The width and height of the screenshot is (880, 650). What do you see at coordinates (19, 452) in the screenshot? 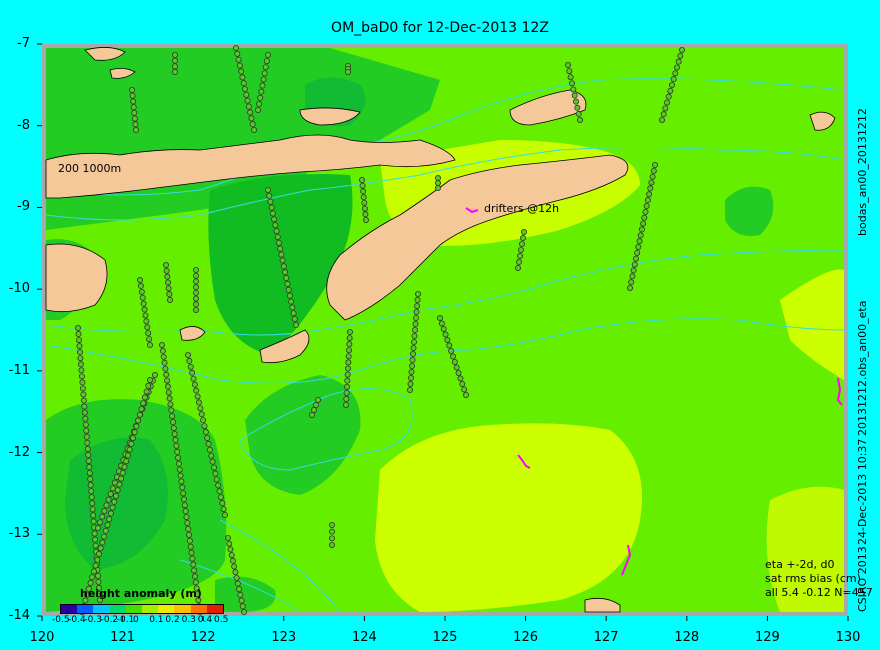
I see `y-tick-label: -12` at bounding box center [19, 452].